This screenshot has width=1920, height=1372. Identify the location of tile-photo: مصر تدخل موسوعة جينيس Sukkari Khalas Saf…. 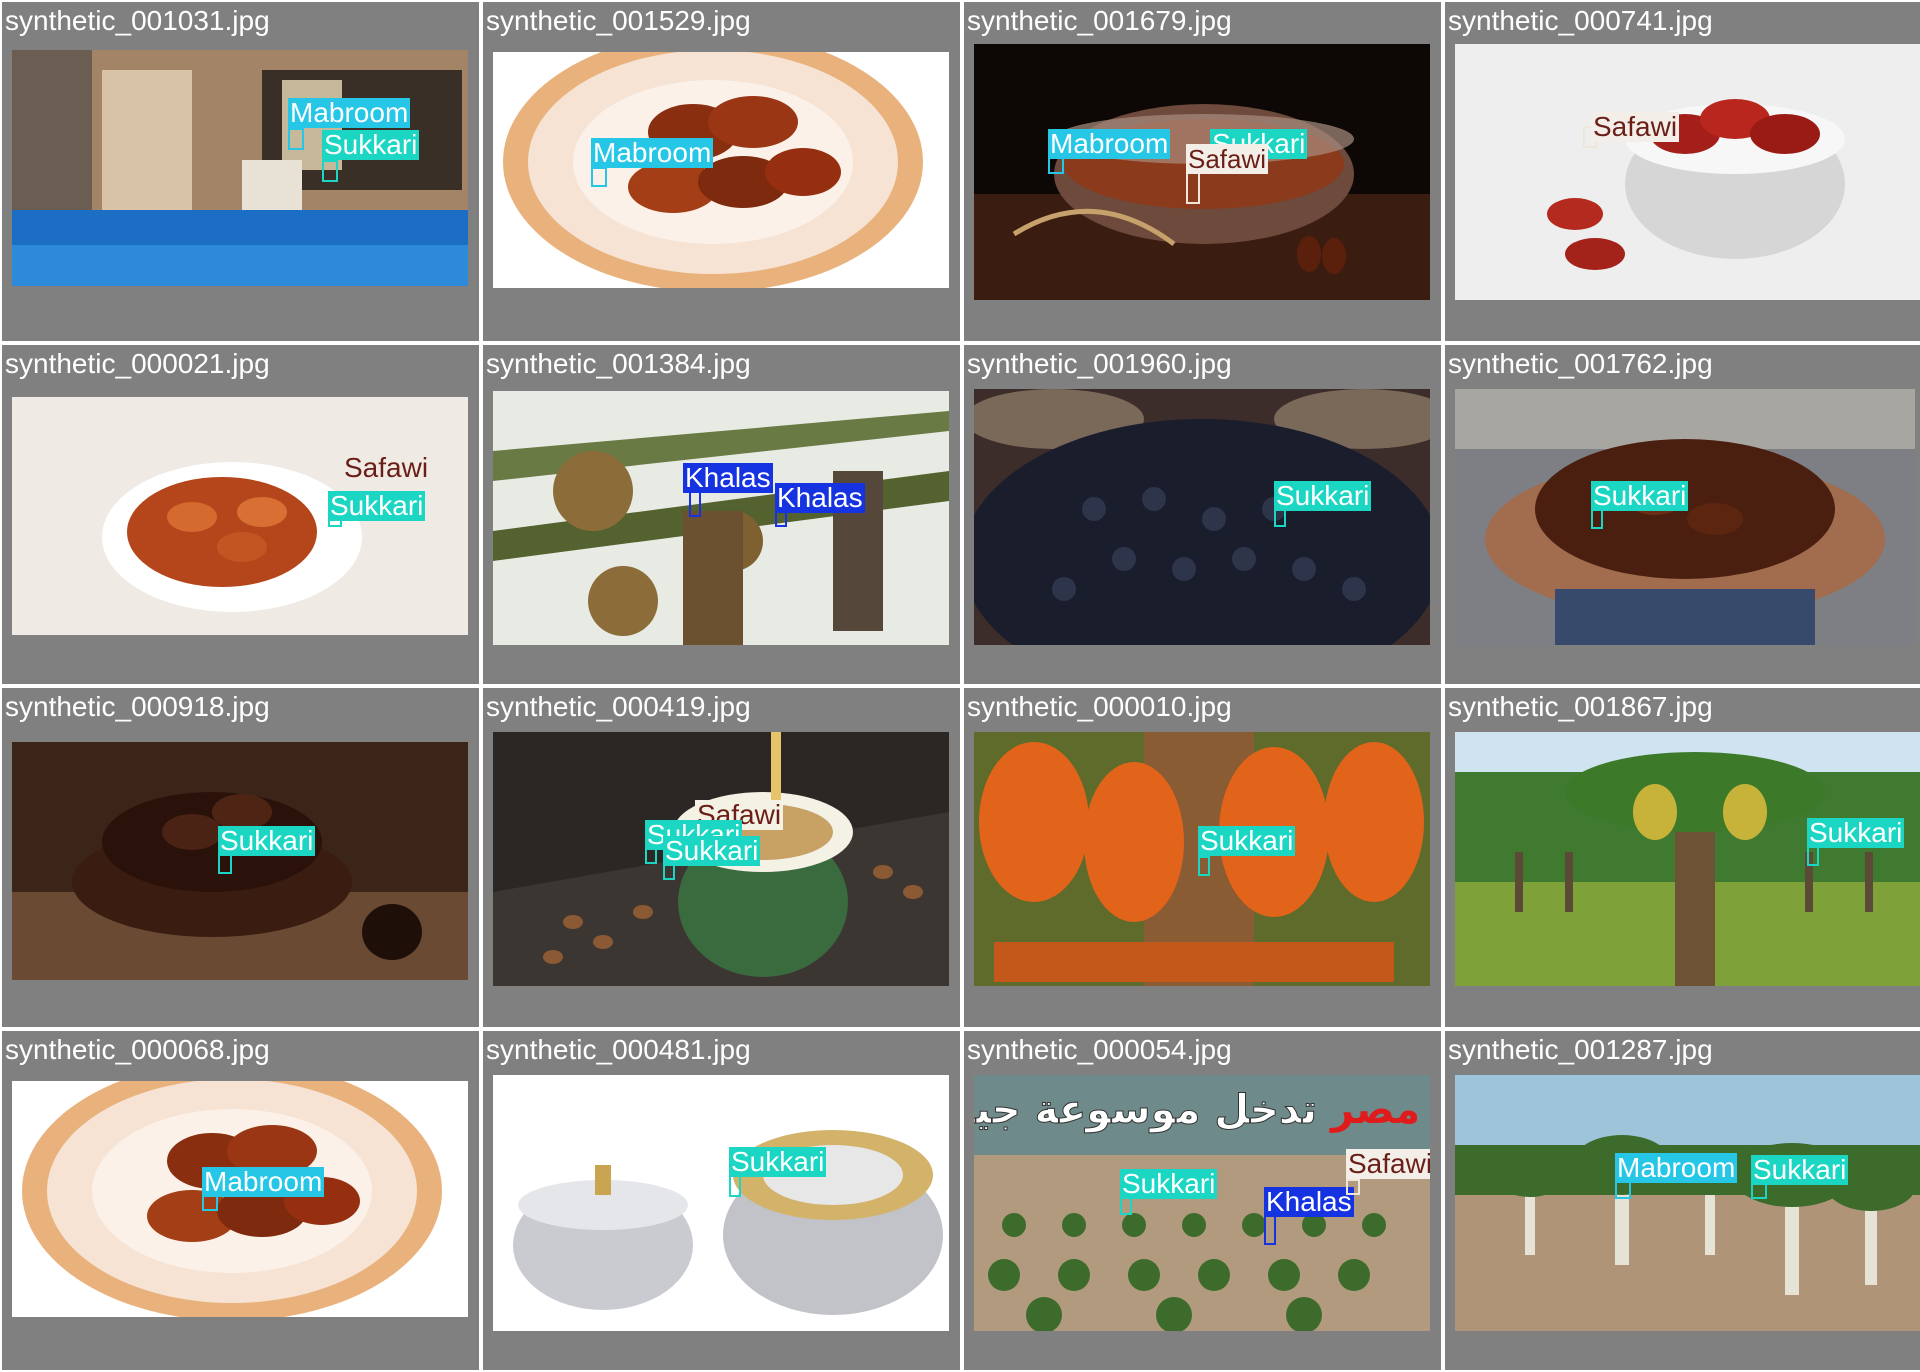
(1202, 1203).